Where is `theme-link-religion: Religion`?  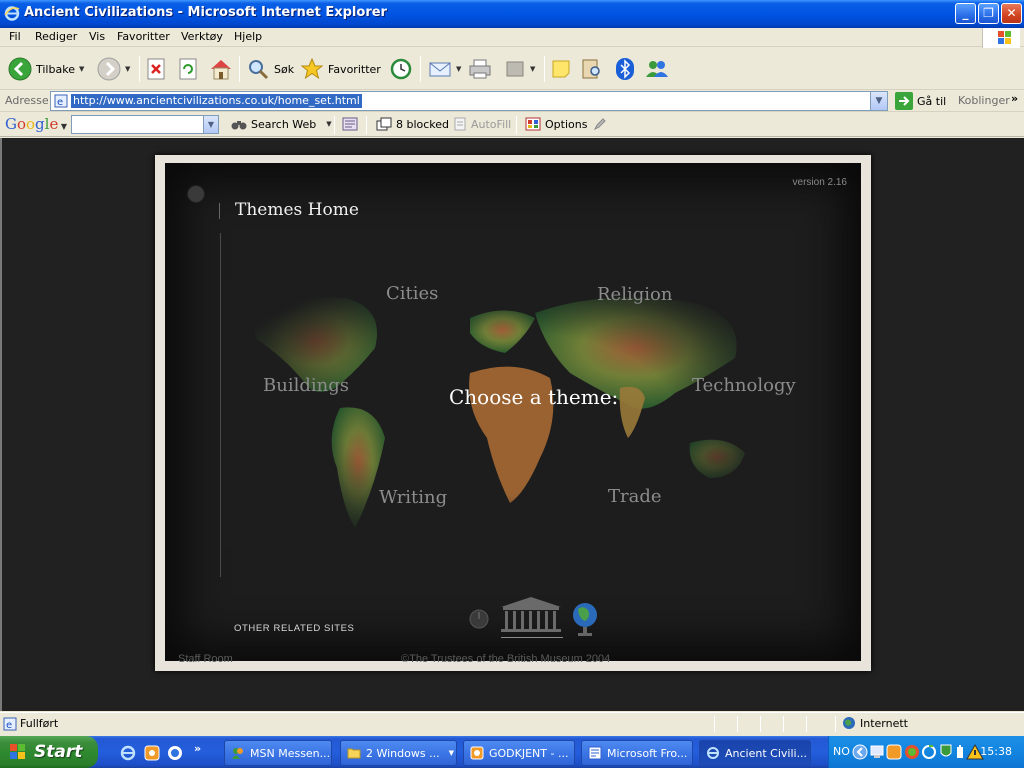
theme-link-religion: Religion is located at coordinates (634, 294).